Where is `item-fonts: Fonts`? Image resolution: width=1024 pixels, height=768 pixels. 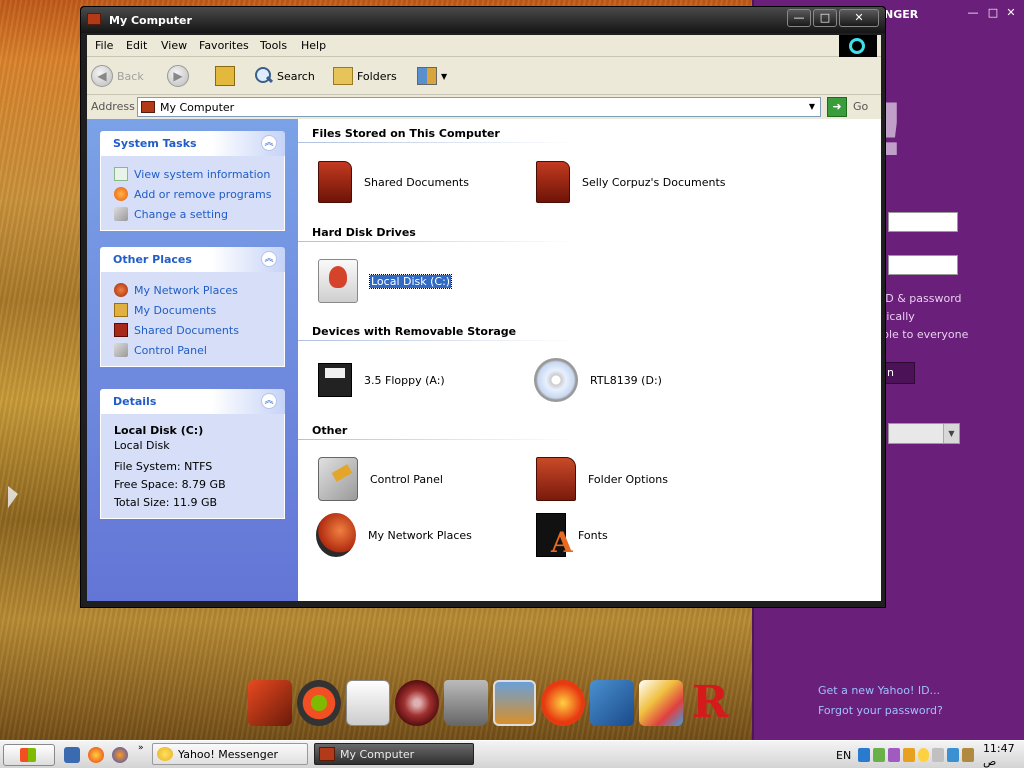
item-fonts: Fonts is located at coordinates (572, 535).